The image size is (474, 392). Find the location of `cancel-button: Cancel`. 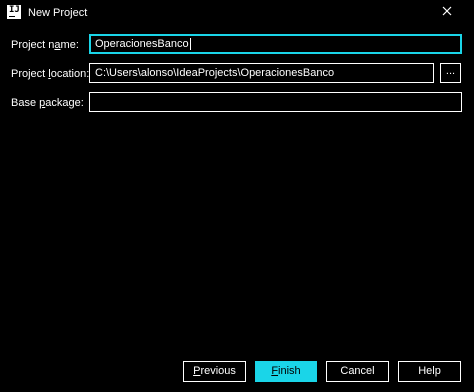

cancel-button: Cancel is located at coordinates (357, 371).